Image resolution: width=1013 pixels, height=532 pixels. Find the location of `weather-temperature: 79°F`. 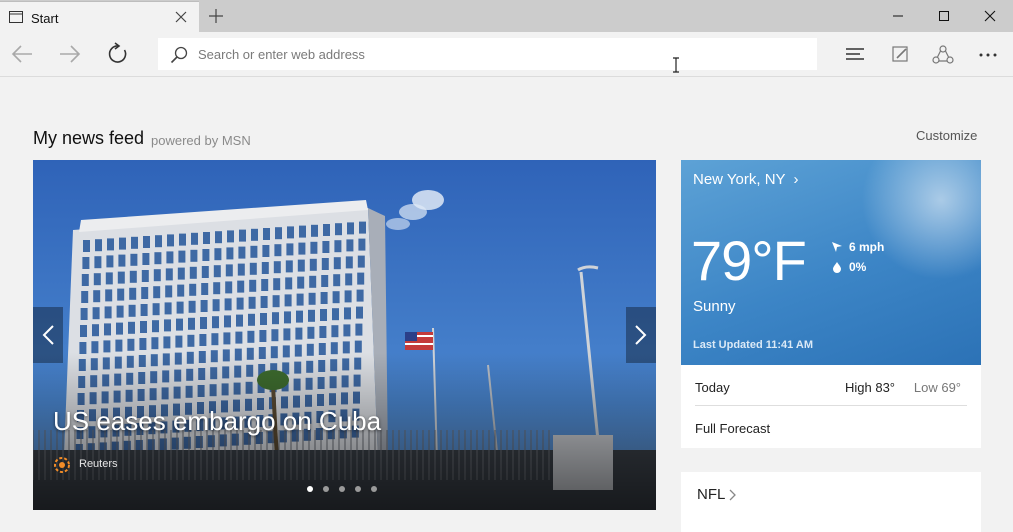

weather-temperature: 79°F is located at coordinates (749, 260).